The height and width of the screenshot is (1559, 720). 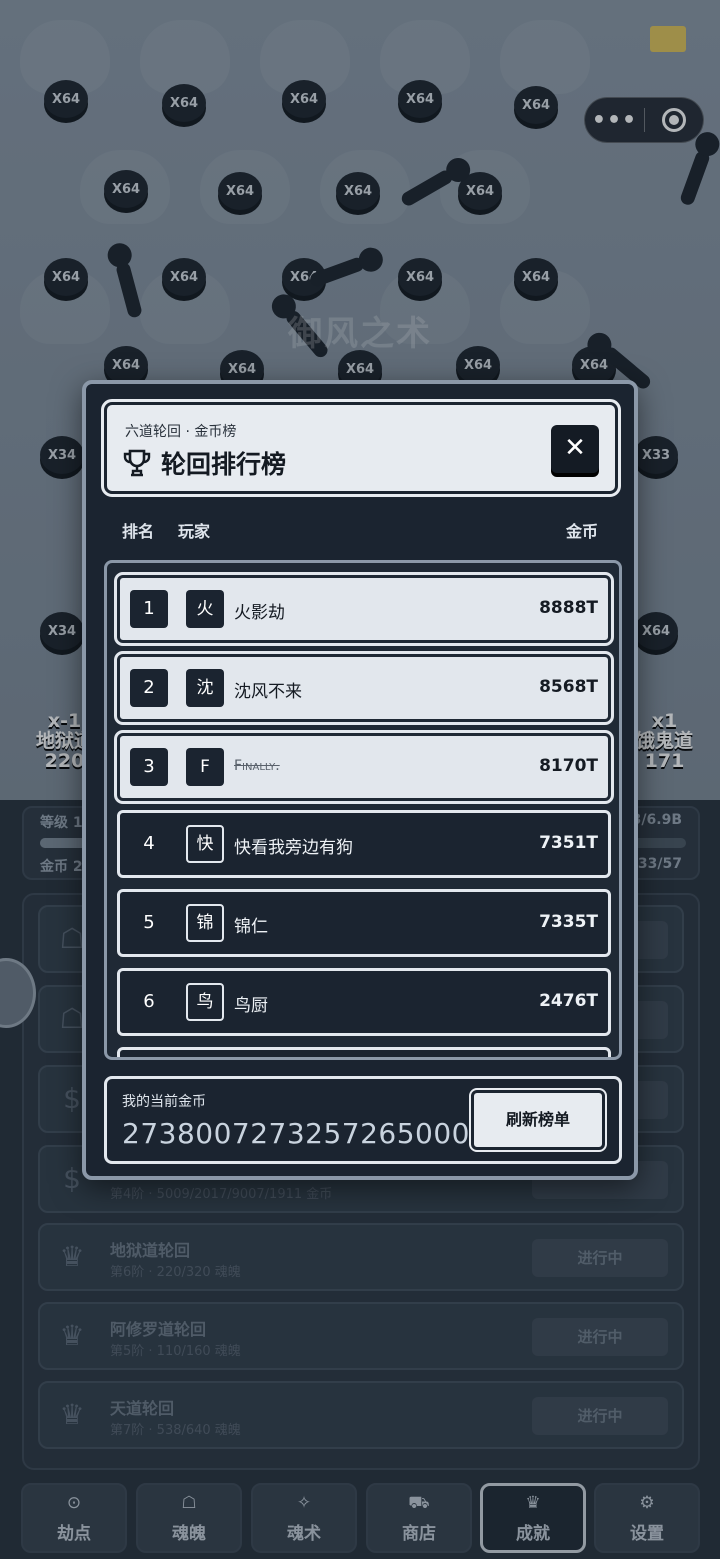 What do you see at coordinates (568, 608) in the screenshot?
I see `player-coins: 8888T` at bounding box center [568, 608].